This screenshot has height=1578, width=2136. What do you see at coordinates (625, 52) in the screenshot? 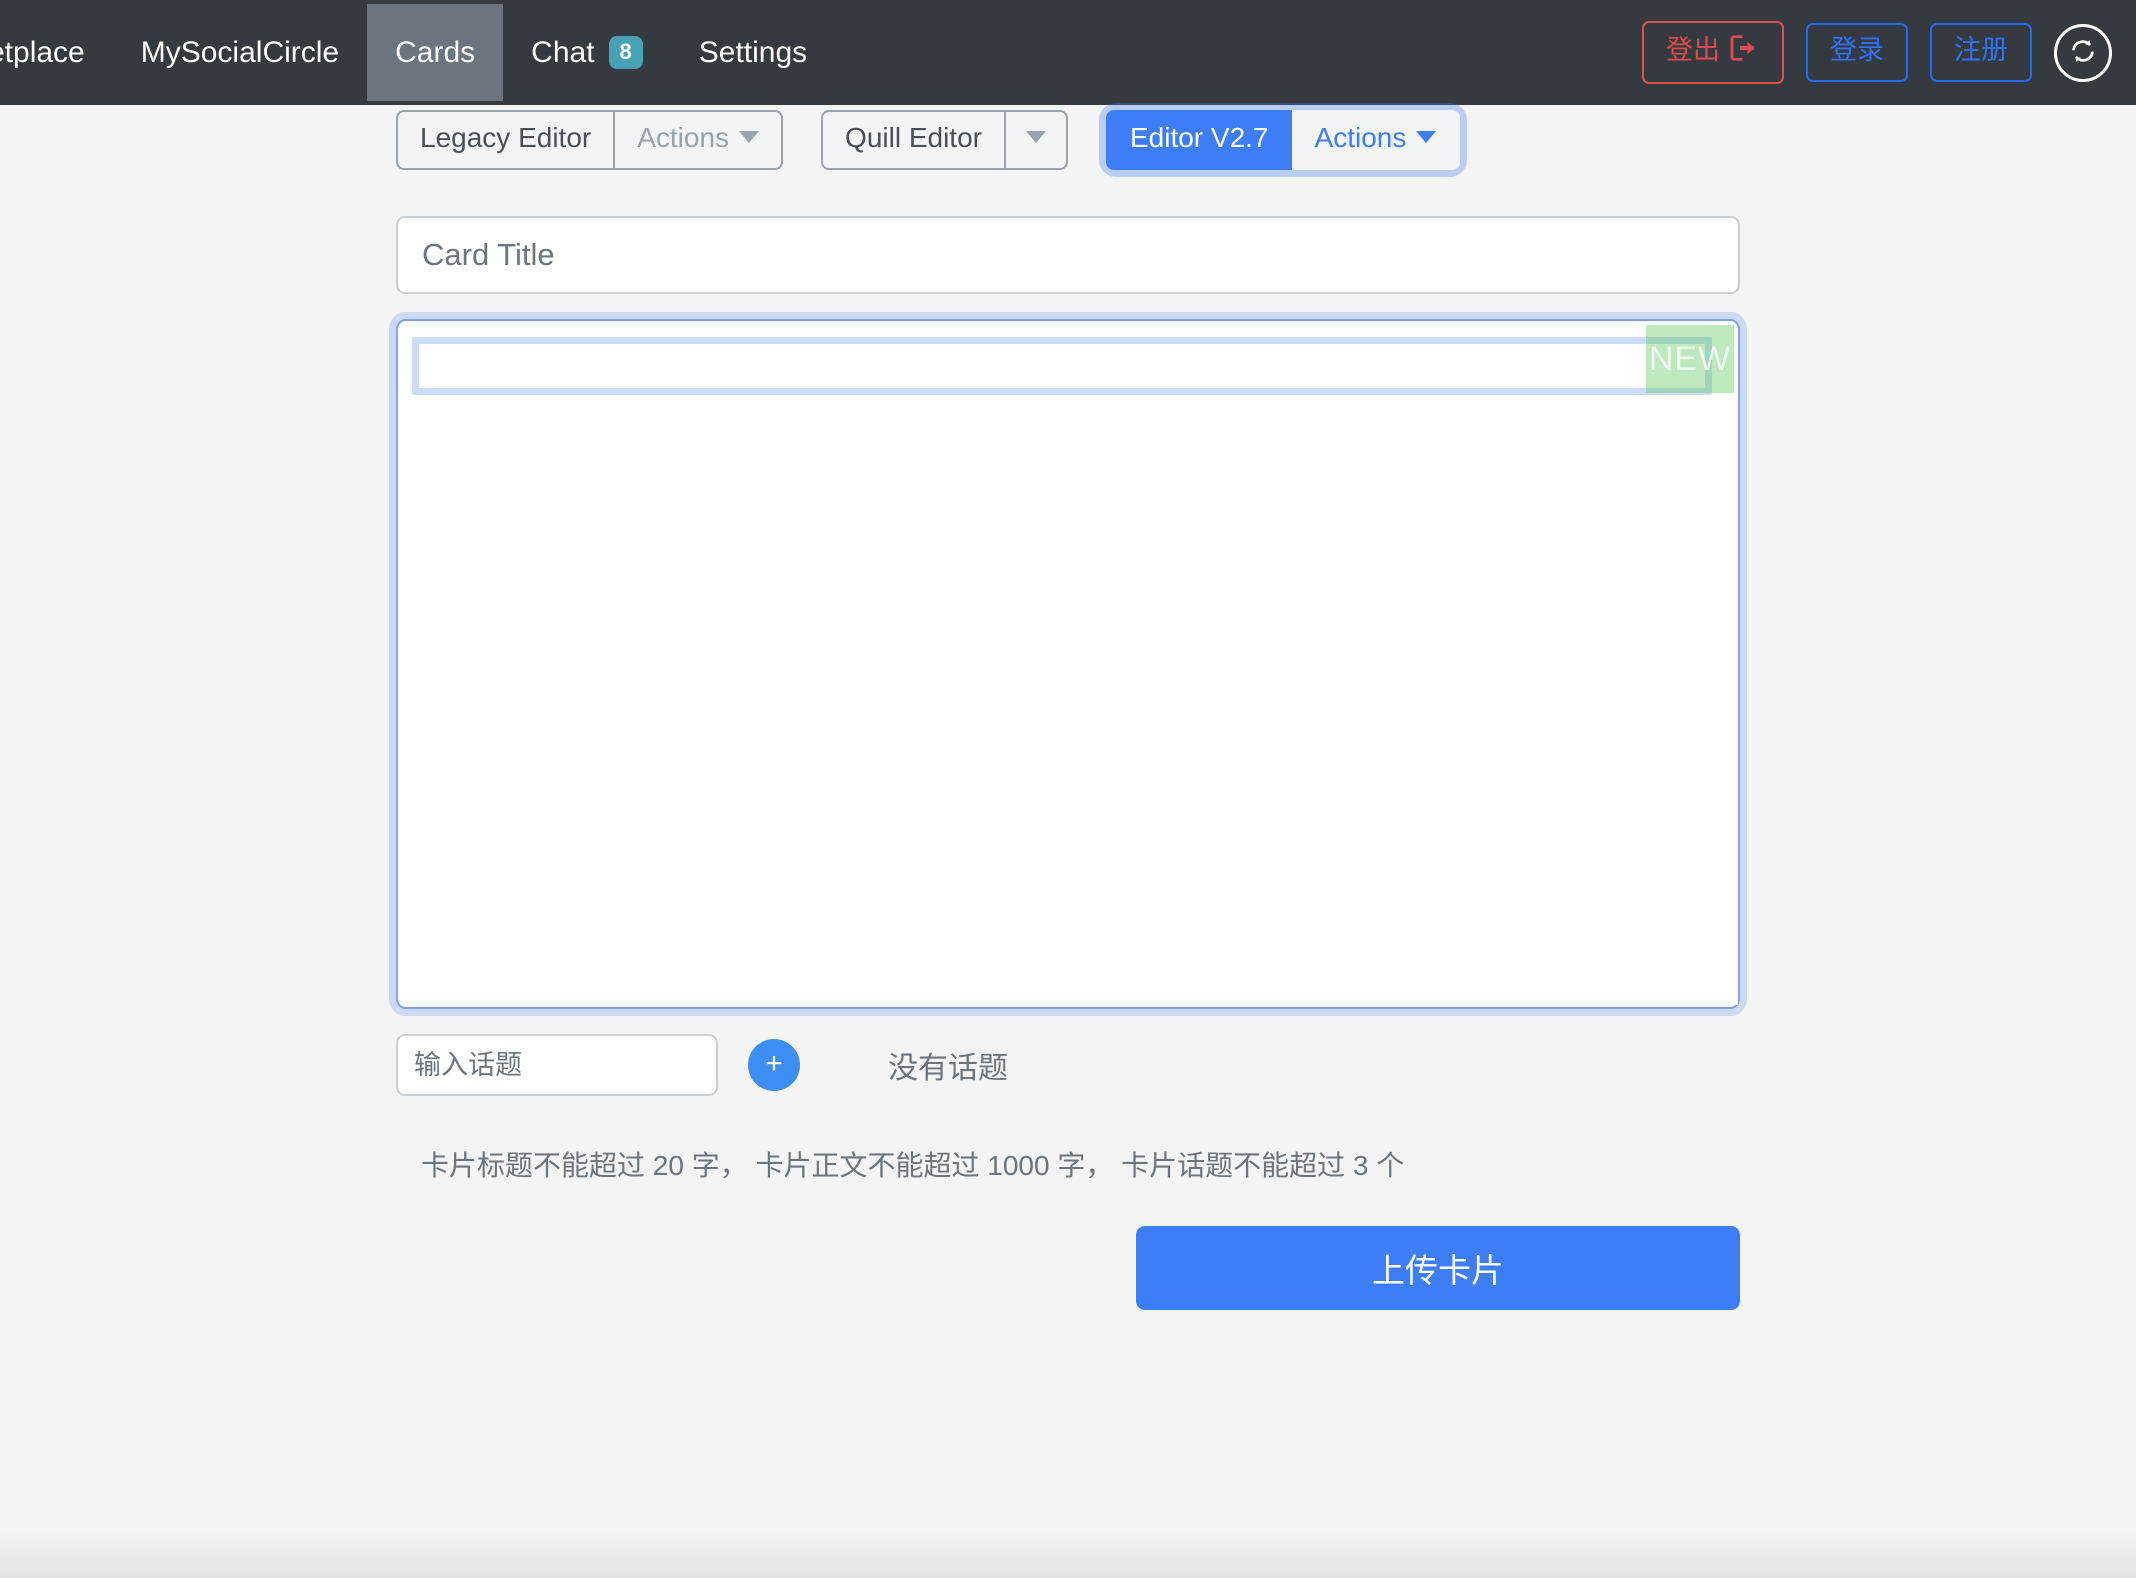
I see `chat-unread-badge: 8` at bounding box center [625, 52].